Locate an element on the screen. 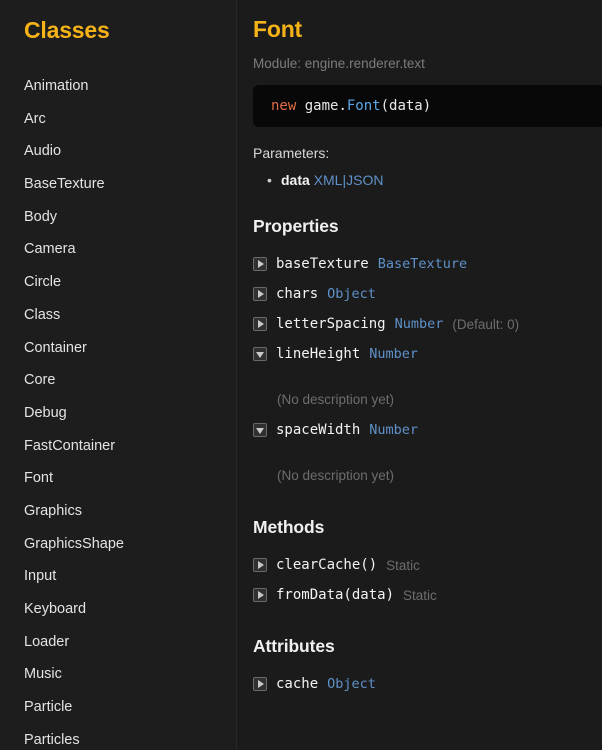 The height and width of the screenshot is (750, 602). attributes-list: cache Object is located at coordinates (427, 684).